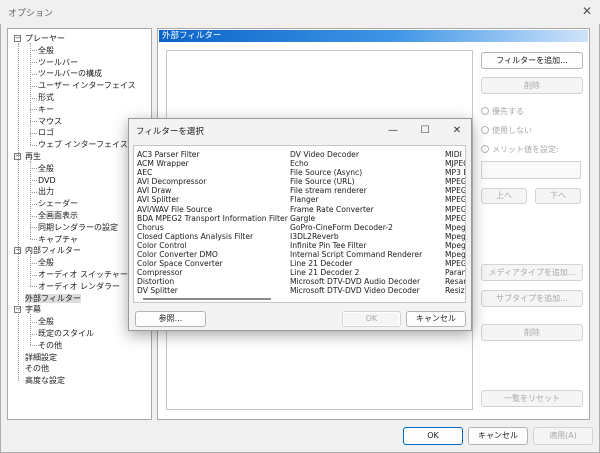 The image size is (600, 453). Describe the element at coordinates (212, 254) in the screenshot. I see `filter-list-item: Color Converter DMO` at that location.